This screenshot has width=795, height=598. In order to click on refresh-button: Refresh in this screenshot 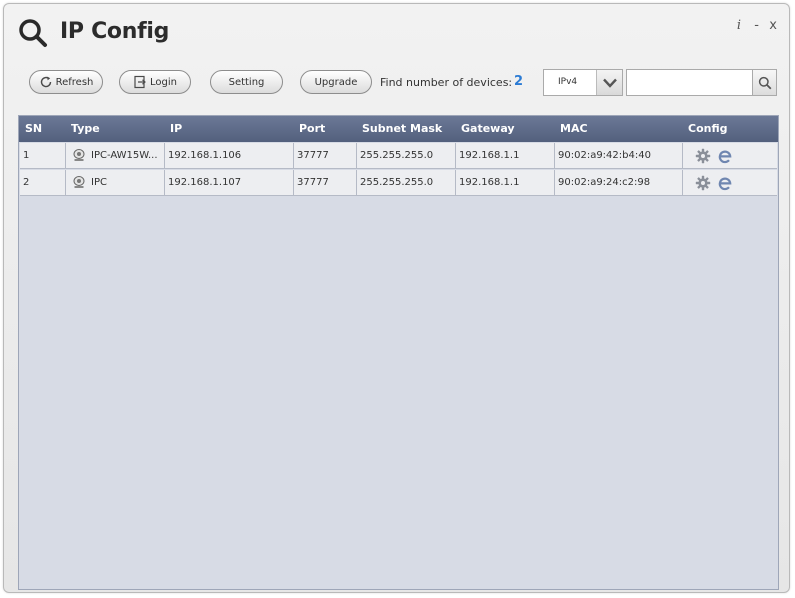, I will do `click(66, 82)`.